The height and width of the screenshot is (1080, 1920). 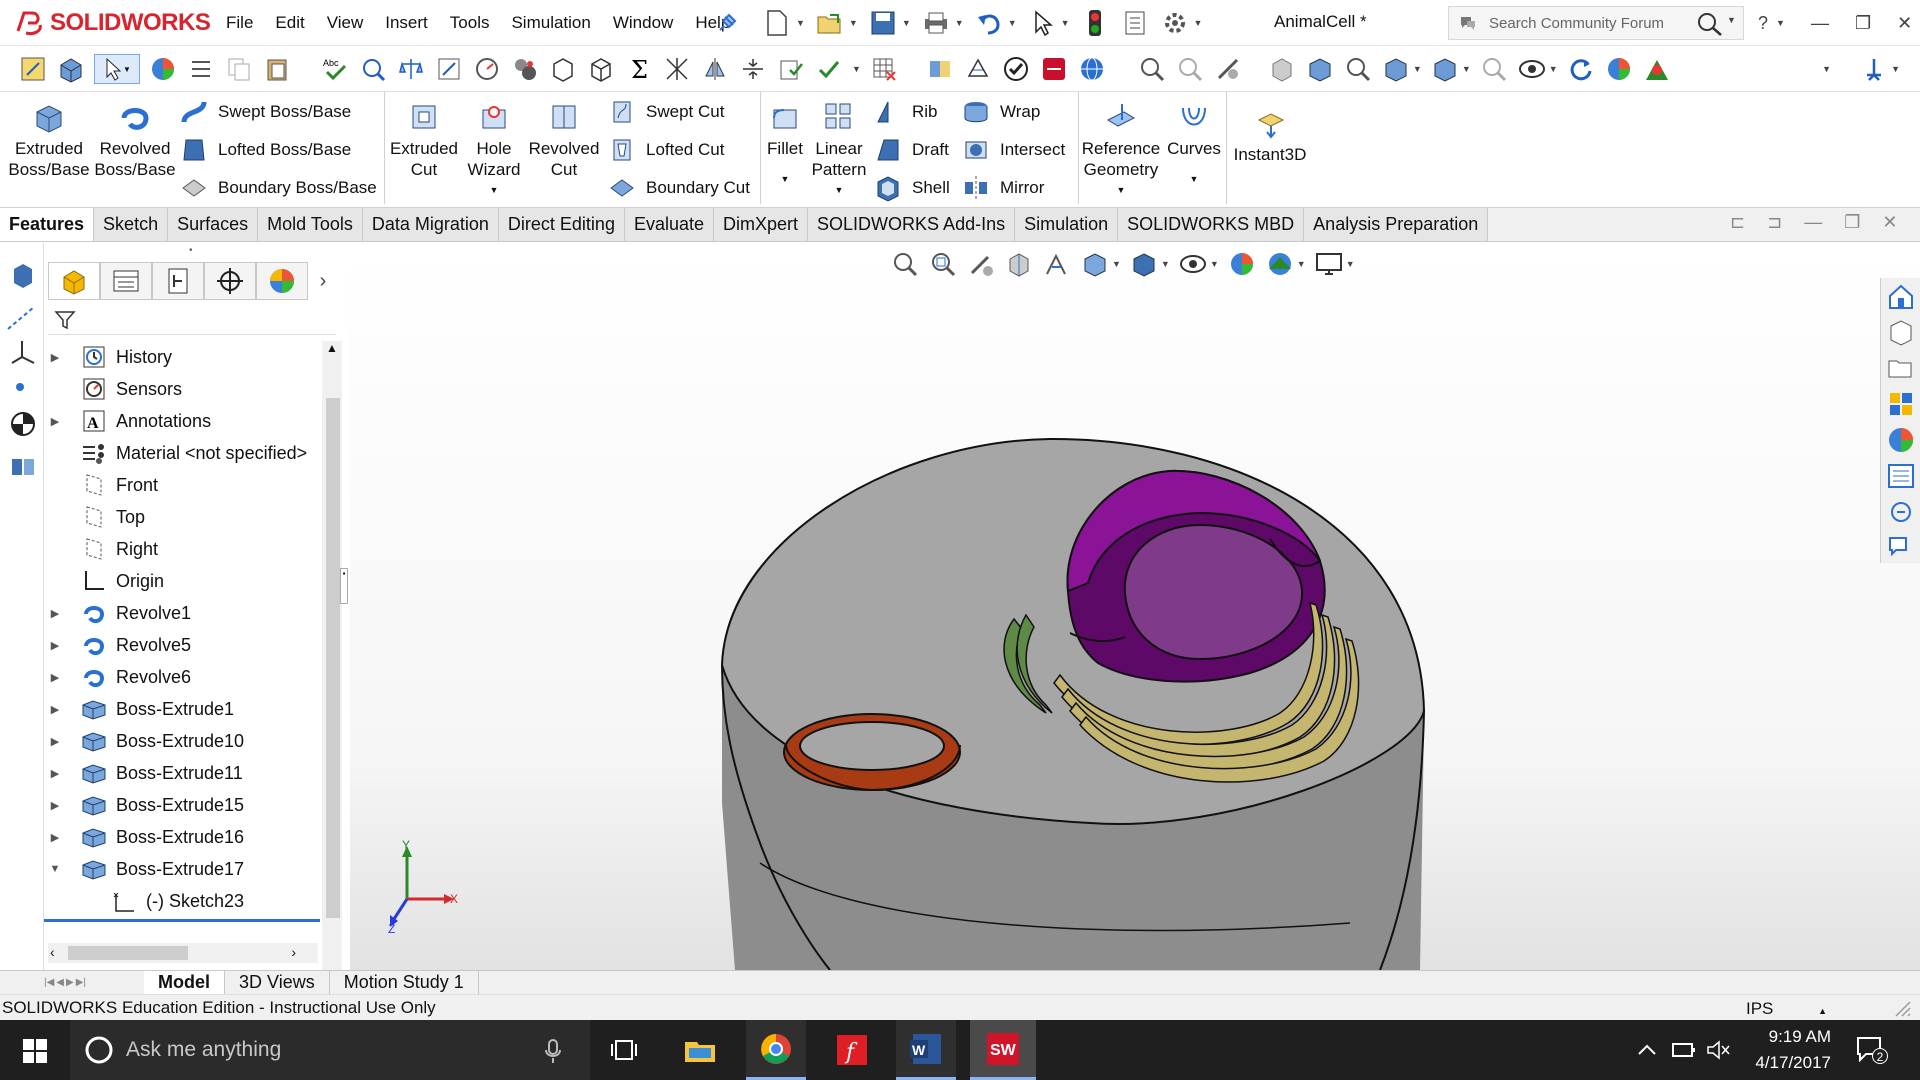 What do you see at coordinates (872, 752) in the screenshot?
I see `lysosome-ring` at bounding box center [872, 752].